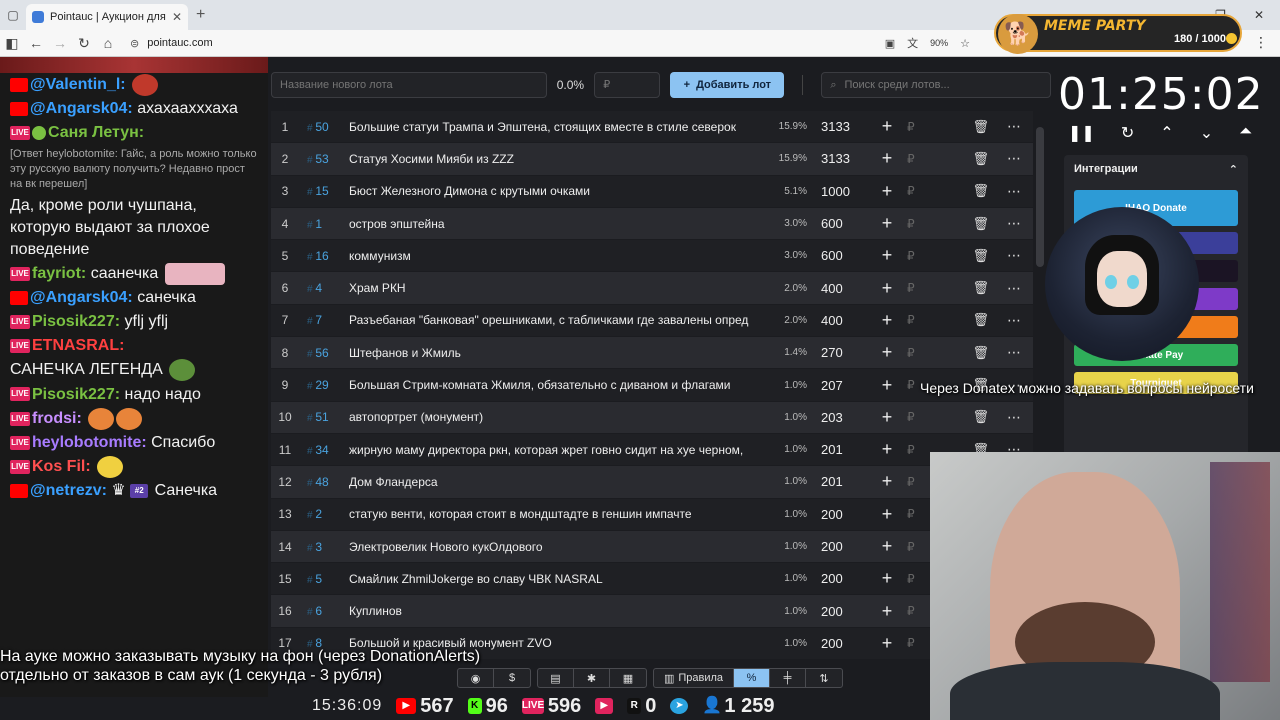 The width and height of the screenshot is (1280, 720). What do you see at coordinates (837, 191) in the screenshot?
I see `lot-amount: 1000` at bounding box center [837, 191].